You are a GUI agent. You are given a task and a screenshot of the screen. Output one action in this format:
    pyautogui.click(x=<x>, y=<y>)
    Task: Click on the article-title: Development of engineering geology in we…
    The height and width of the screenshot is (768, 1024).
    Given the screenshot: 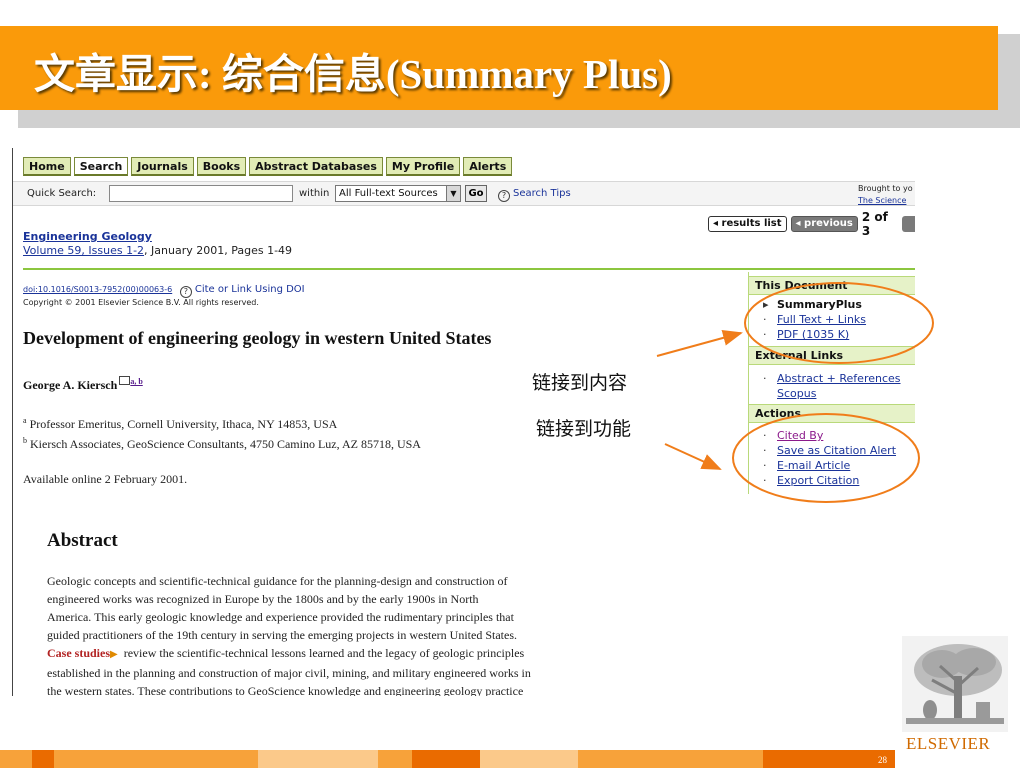 What is the action you would take?
    pyautogui.click(x=257, y=338)
    